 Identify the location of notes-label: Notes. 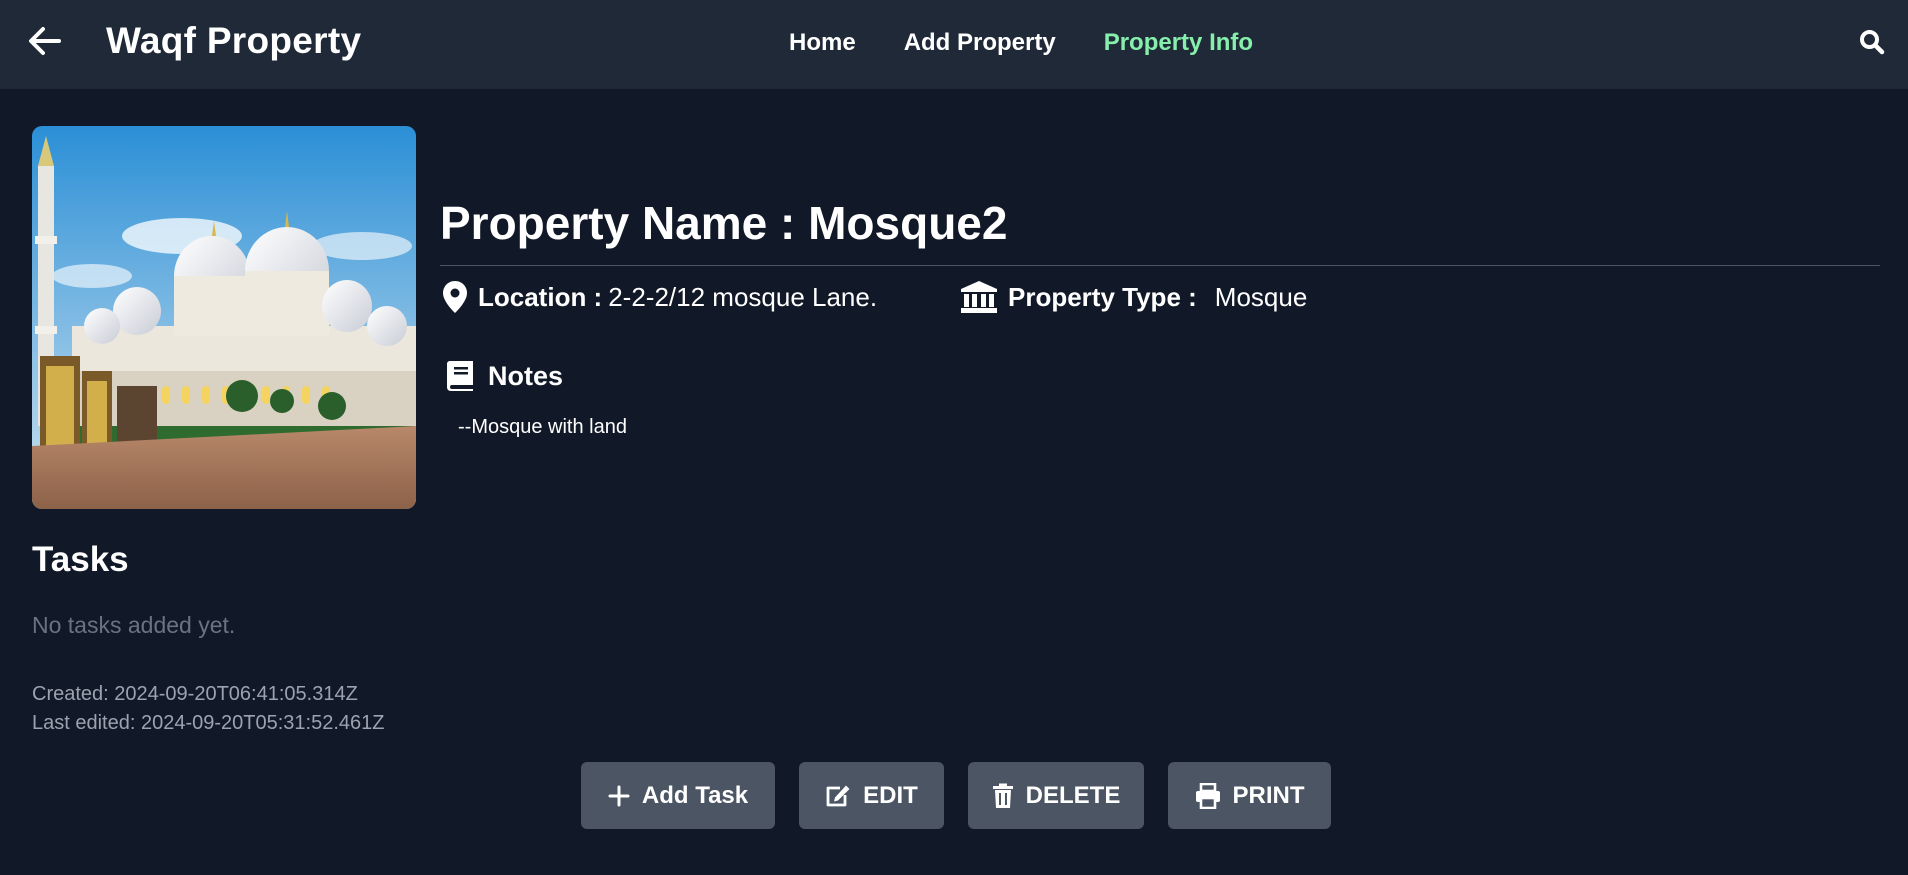
(526, 375).